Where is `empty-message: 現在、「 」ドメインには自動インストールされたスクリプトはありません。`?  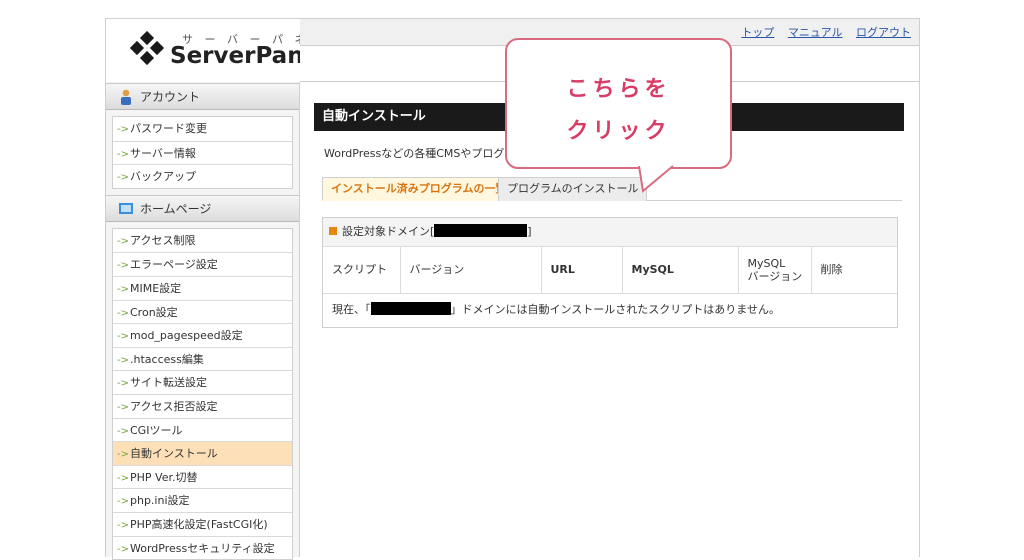 empty-message: 現在、「 」ドメインには自動インストールされたスクリプトはありません。 is located at coordinates (610, 309).